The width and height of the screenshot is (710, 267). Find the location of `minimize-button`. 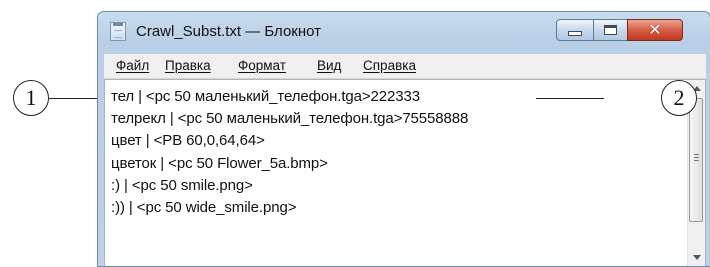

minimize-button is located at coordinates (575, 30).